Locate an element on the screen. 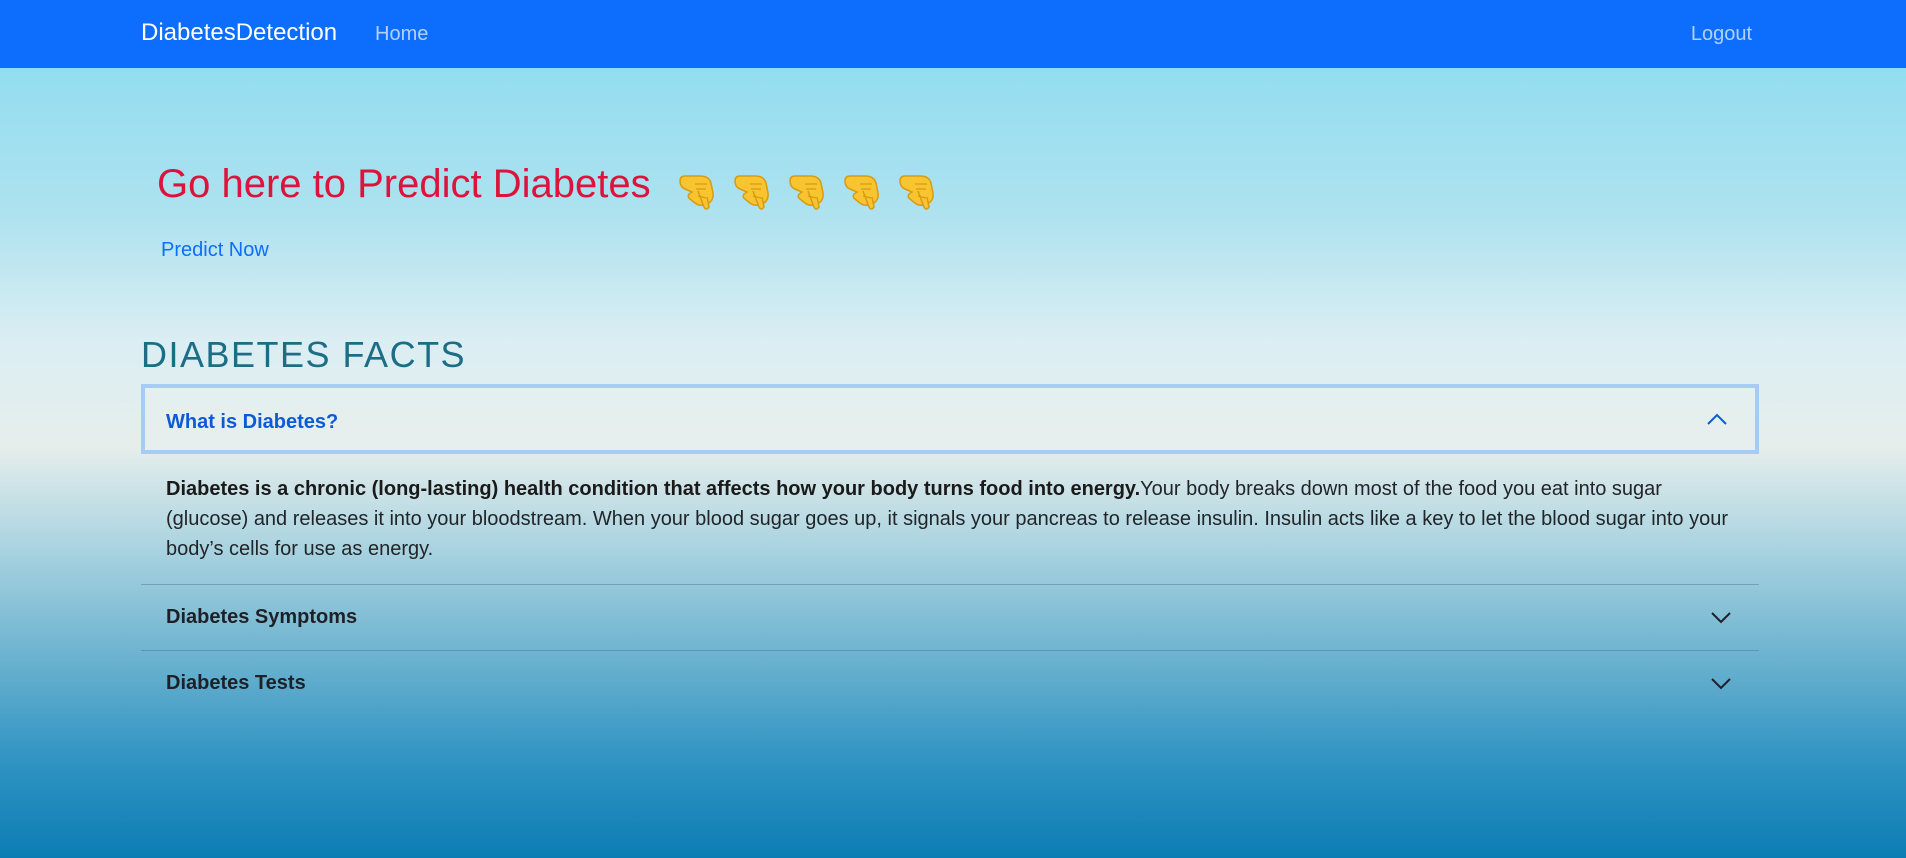 The width and height of the screenshot is (1906, 858). brand-link: DiabetesDetection is located at coordinates (239, 33).